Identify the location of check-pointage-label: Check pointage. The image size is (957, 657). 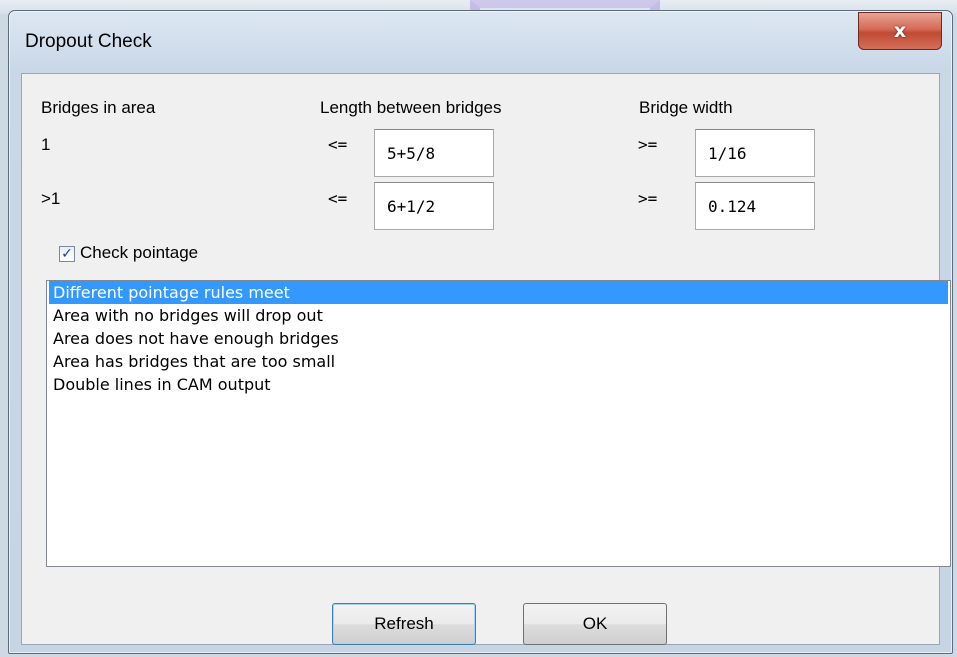
(139, 253).